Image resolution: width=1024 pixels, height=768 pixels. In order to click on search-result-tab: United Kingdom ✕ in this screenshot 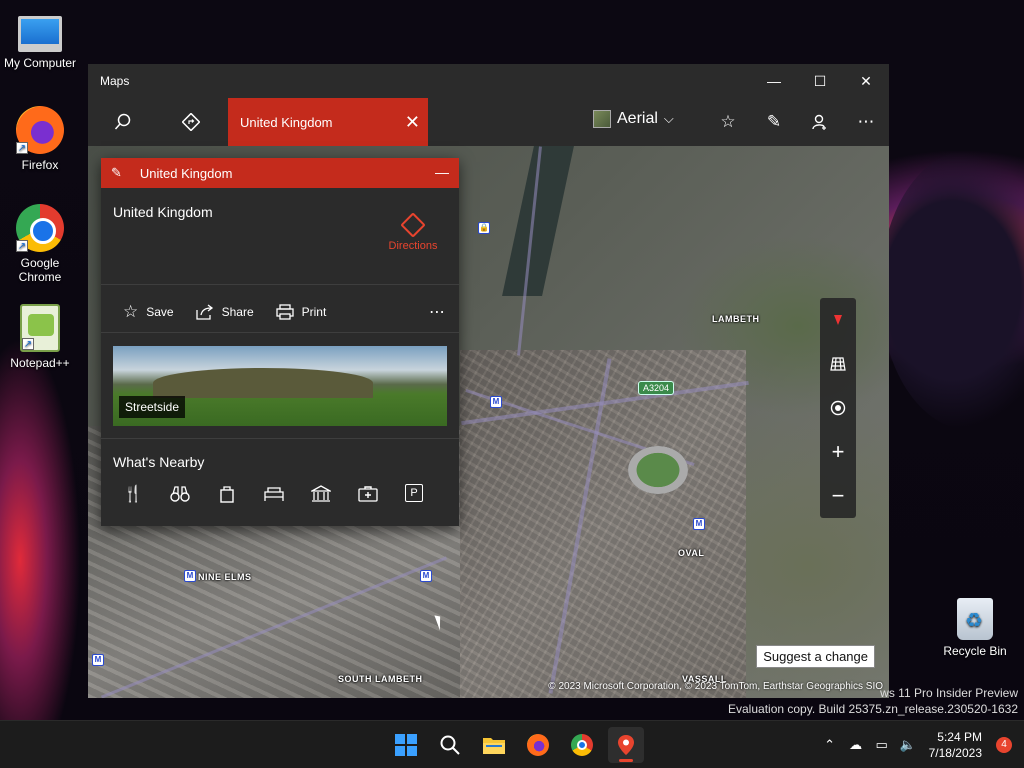, I will do `click(328, 122)`.